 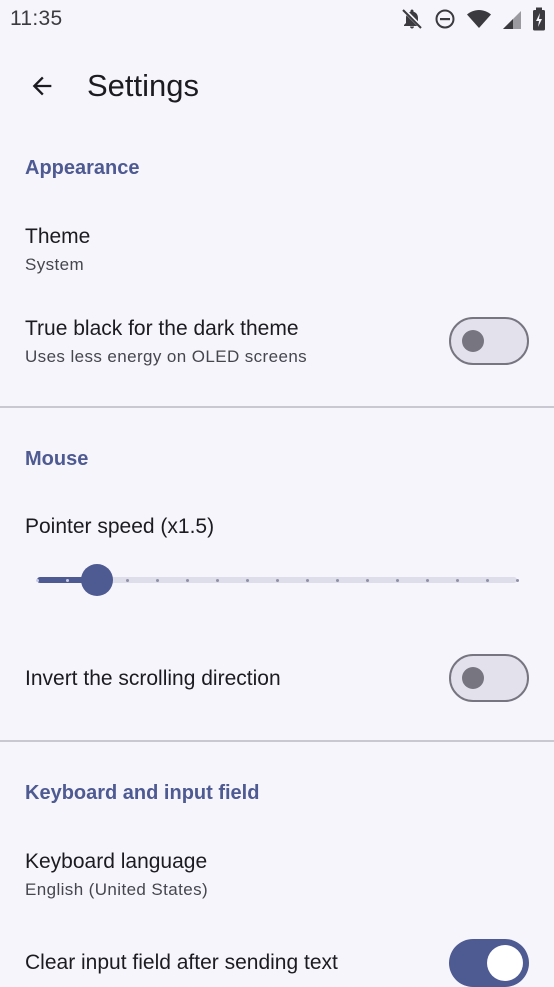 I want to click on page-title: Settings, so click(x=143, y=85).